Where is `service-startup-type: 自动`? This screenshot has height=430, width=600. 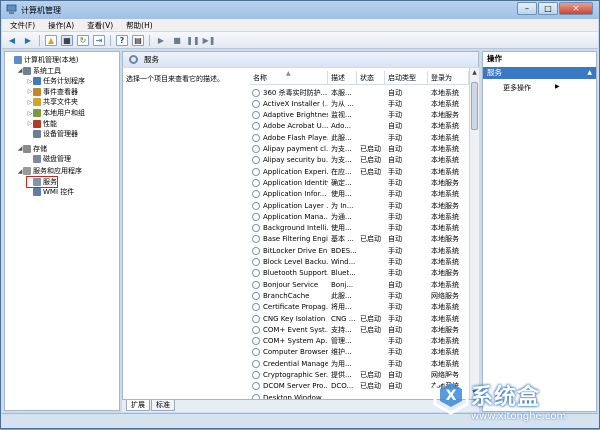 service-startup-type: 自动 is located at coordinates (395, 386).